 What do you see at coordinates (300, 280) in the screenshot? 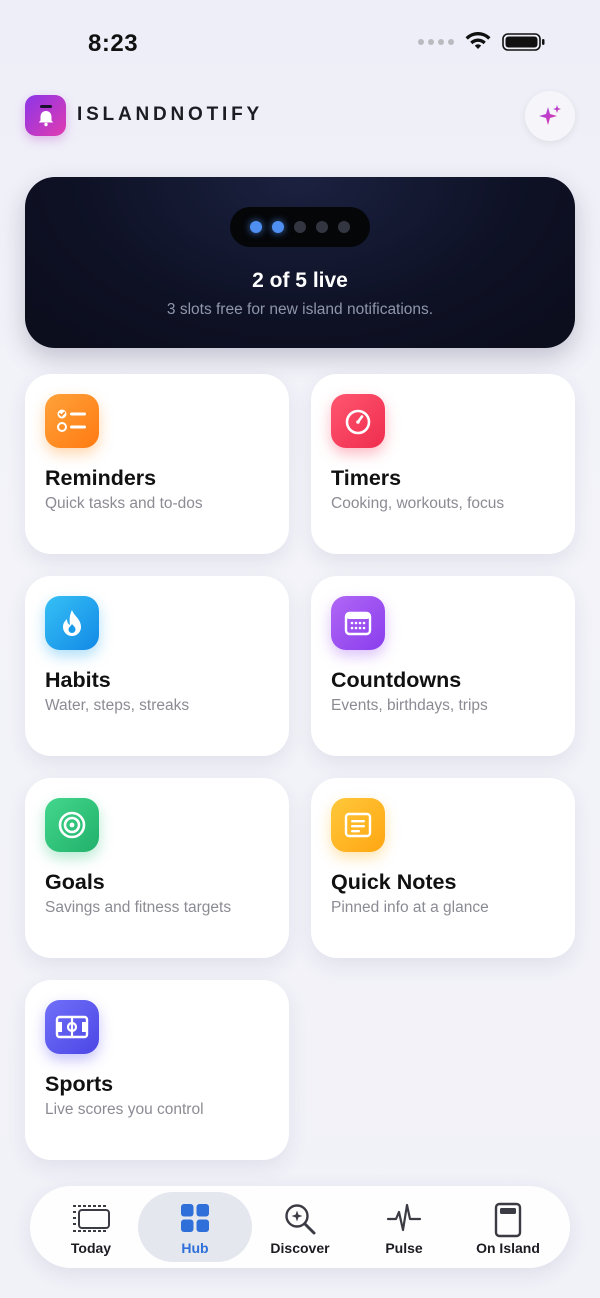
I see `live-count: 2 of 5 live` at bounding box center [300, 280].